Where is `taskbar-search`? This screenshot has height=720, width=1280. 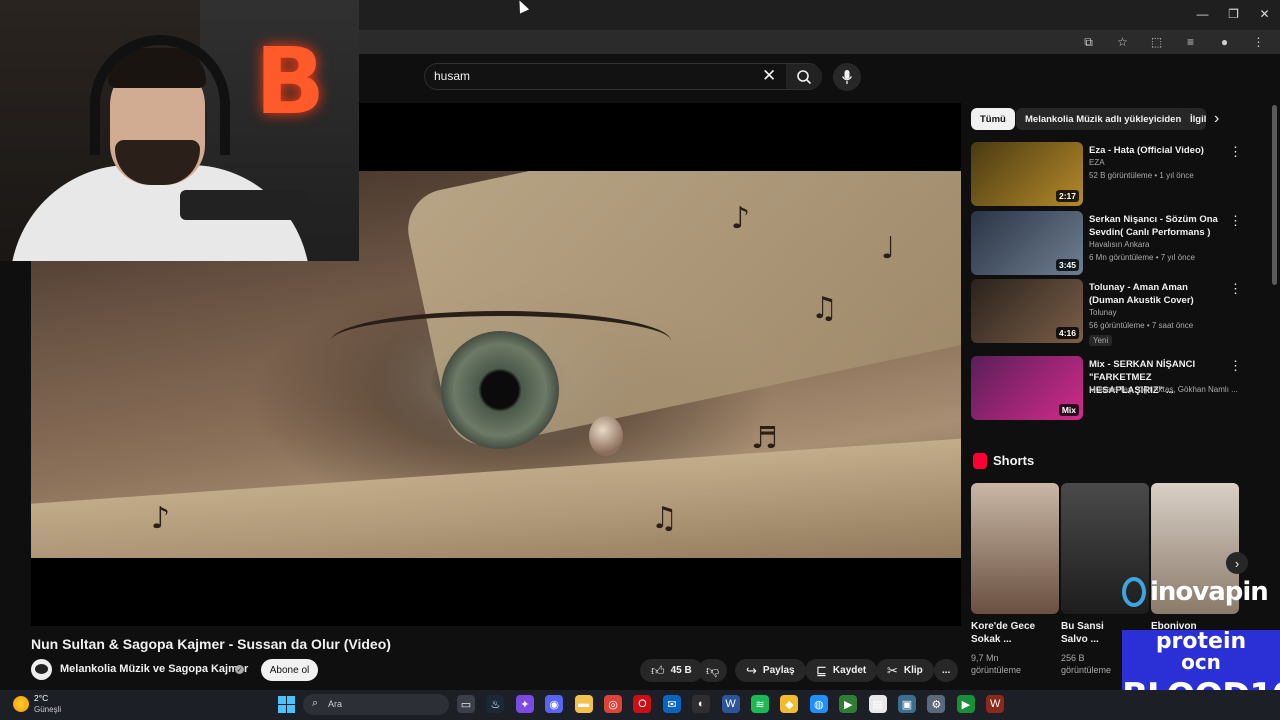 taskbar-search is located at coordinates (376, 704).